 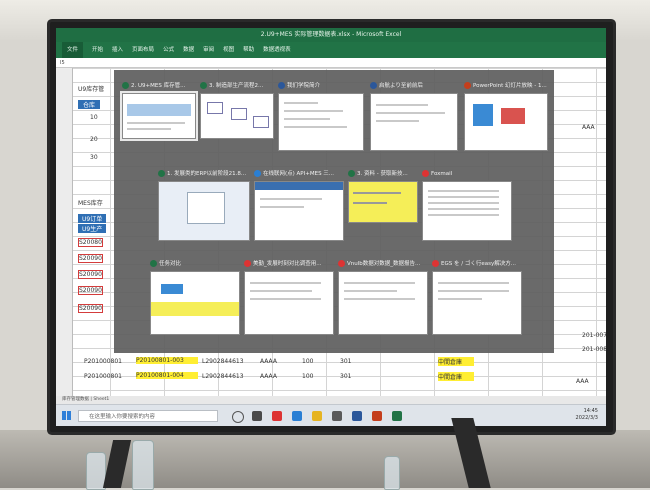 I want to click on taskbar-clock: 14:45 2022/3/3, so click(x=587, y=415).